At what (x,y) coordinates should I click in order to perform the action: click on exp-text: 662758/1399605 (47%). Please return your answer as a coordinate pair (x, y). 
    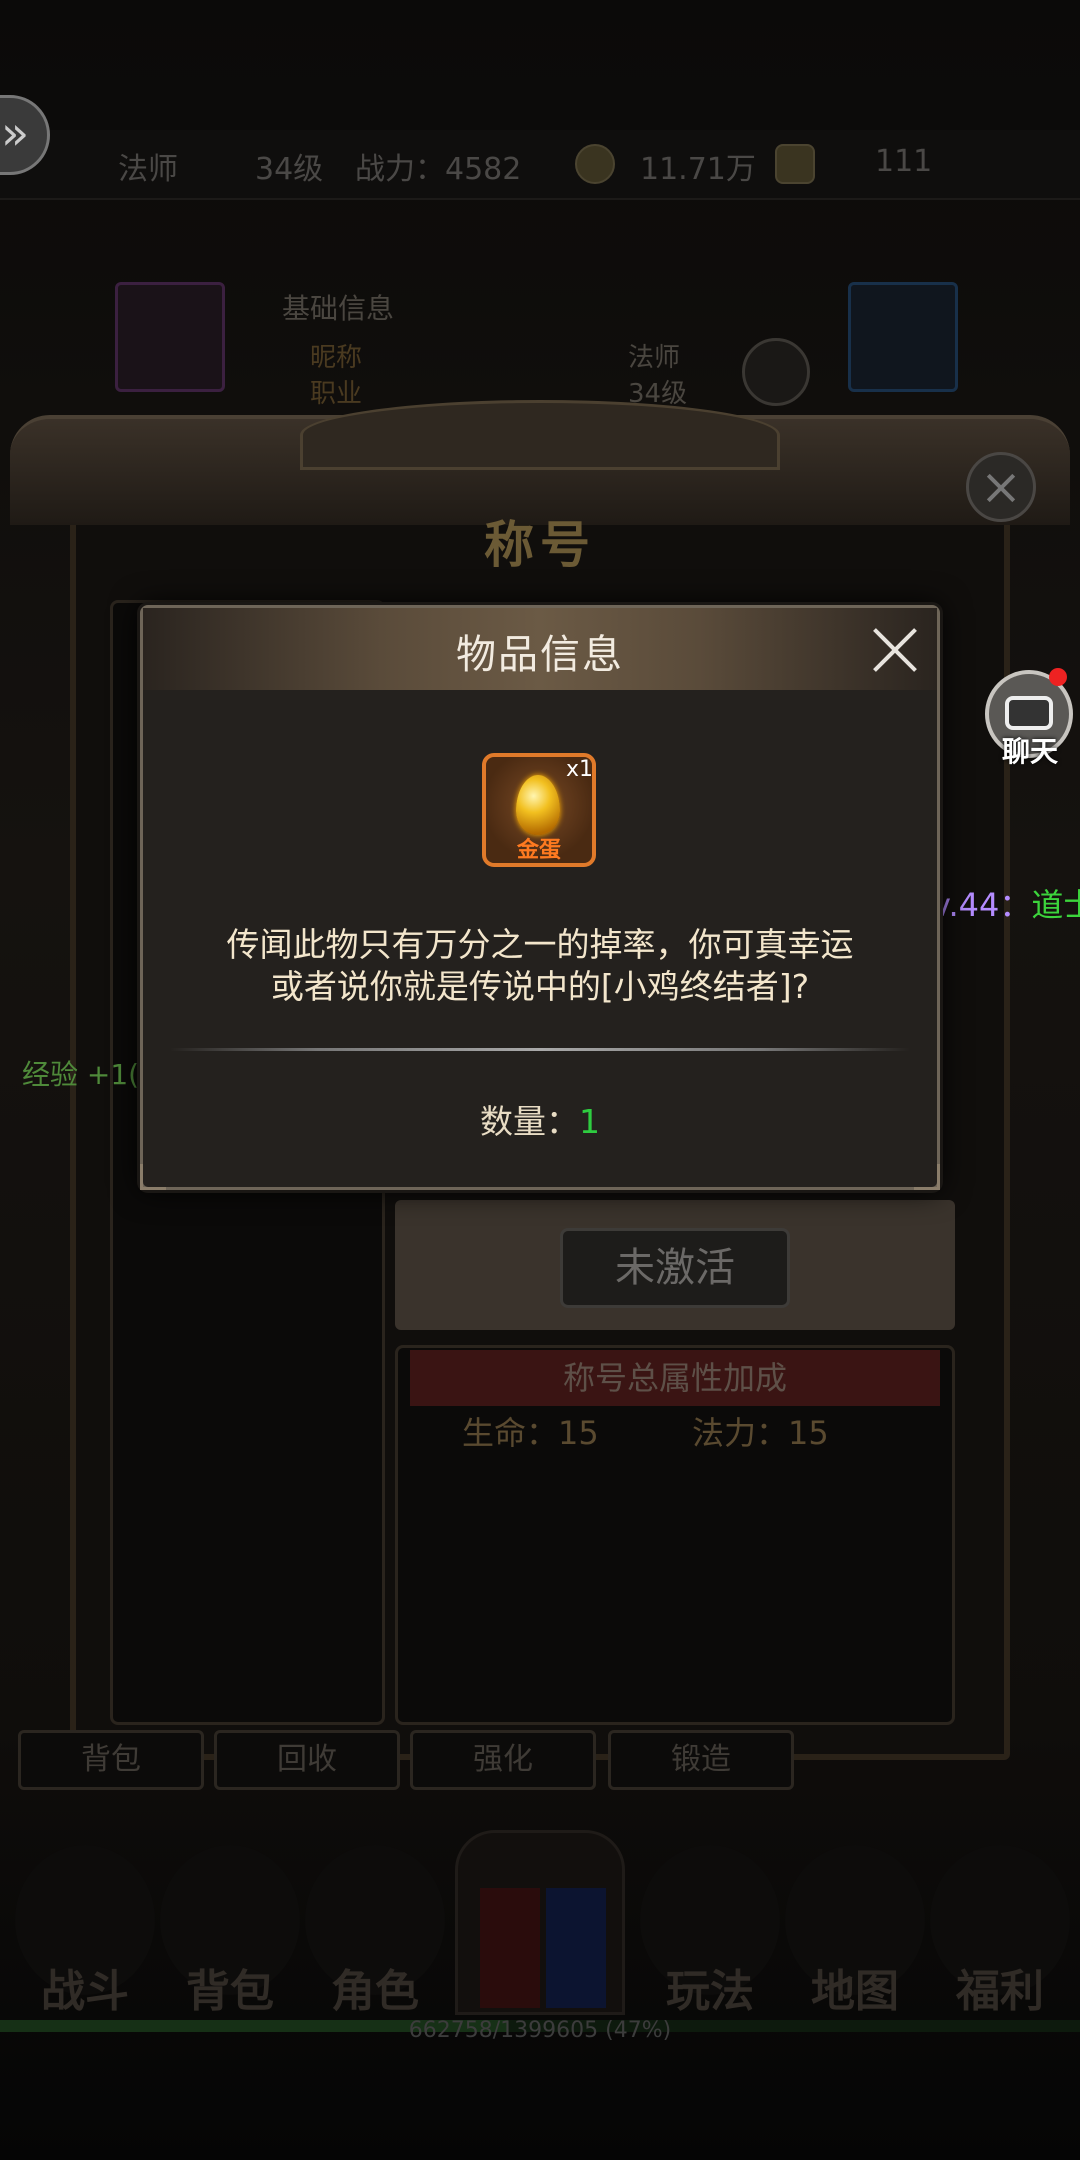
    Looking at the image, I should click on (540, 2030).